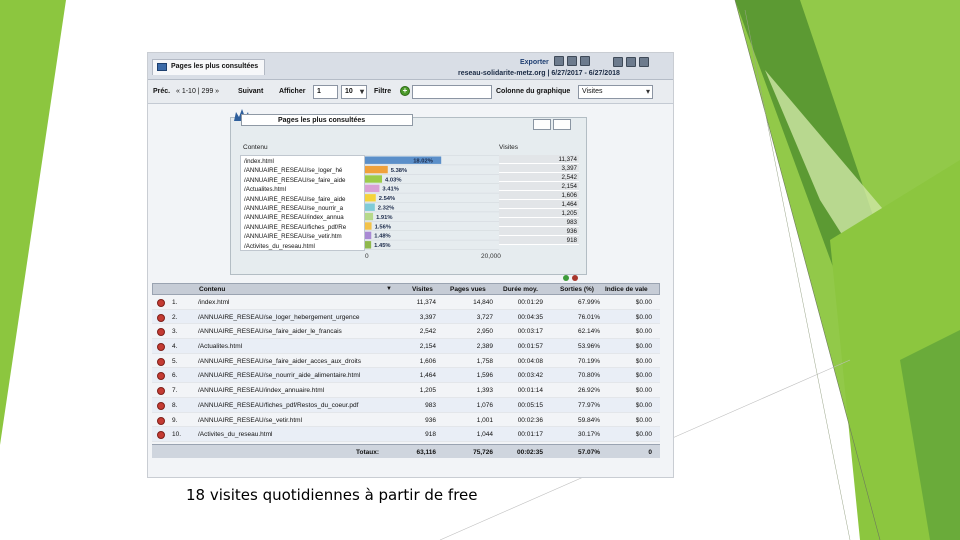 This screenshot has height=540, width=960. Describe the element at coordinates (529, 452) in the screenshot. I see `totals-duration: 00:02:35` at that location.